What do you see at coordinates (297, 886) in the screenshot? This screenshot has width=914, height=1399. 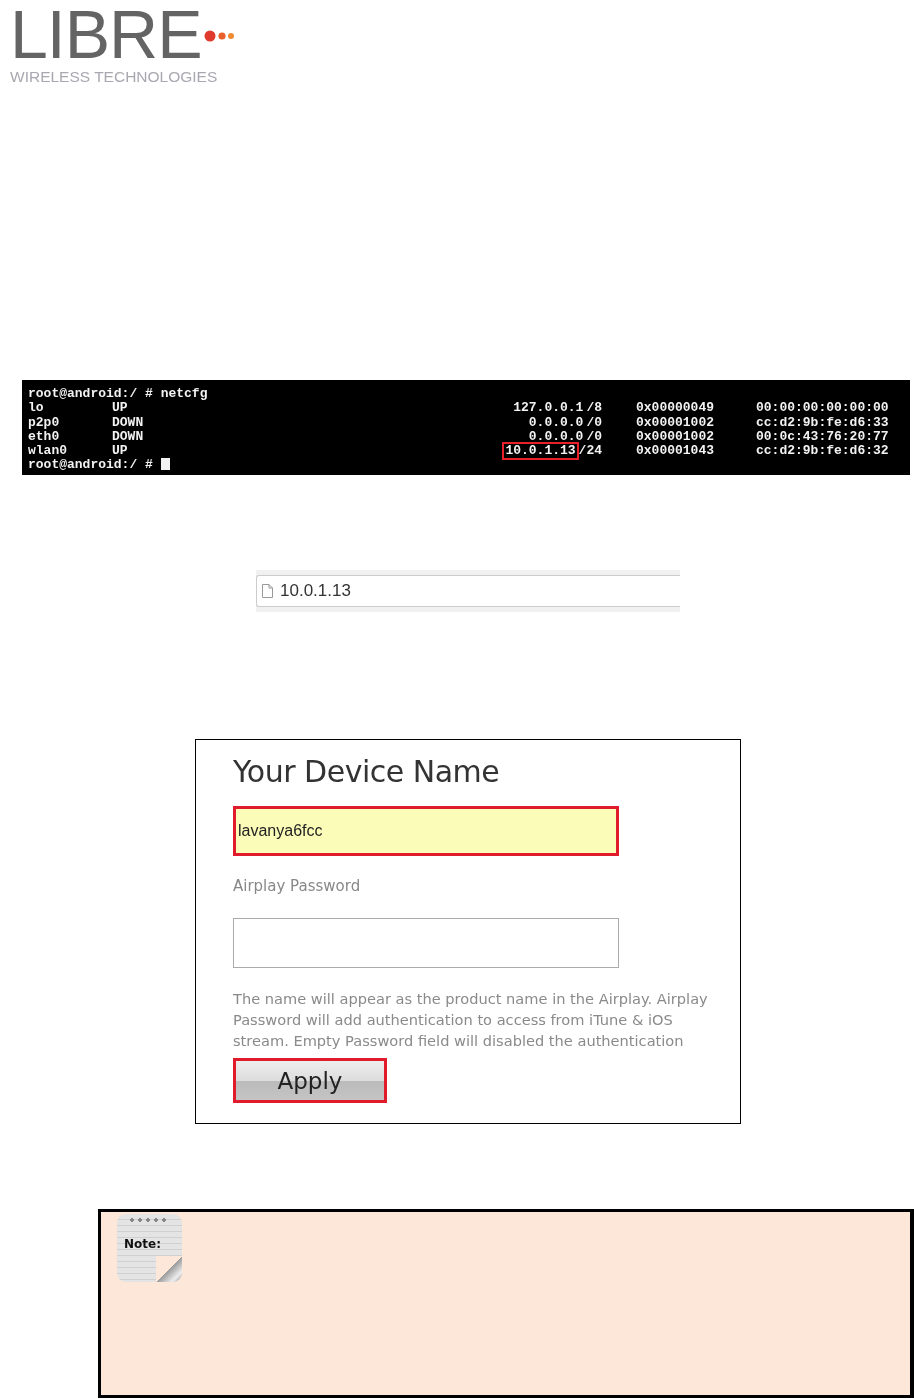 I see `field-label: Airplay Password` at bounding box center [297, 886].